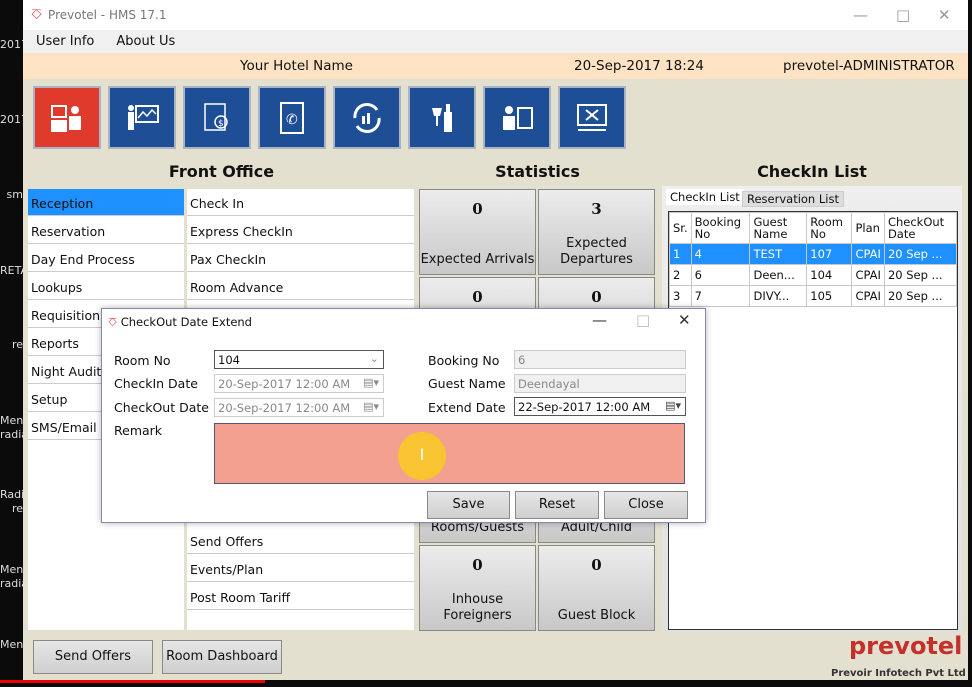 The image size is (972, 687). Describe the element at coordinates (517, 117) in the screenshot. I see `cashier-button` at that location.